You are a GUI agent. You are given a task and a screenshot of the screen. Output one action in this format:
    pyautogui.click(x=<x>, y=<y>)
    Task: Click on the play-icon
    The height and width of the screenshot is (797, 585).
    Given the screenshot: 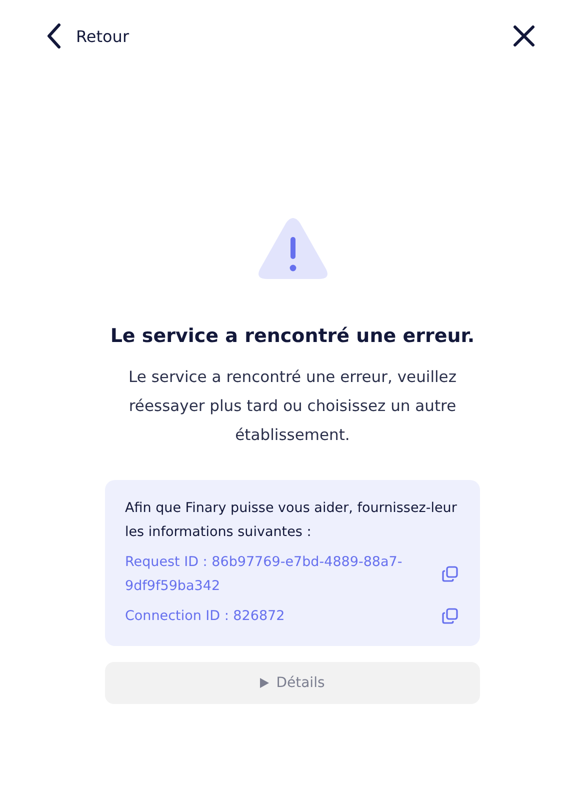 What is the action you would take?
    pyautogui.click(x=265, y=683)
    